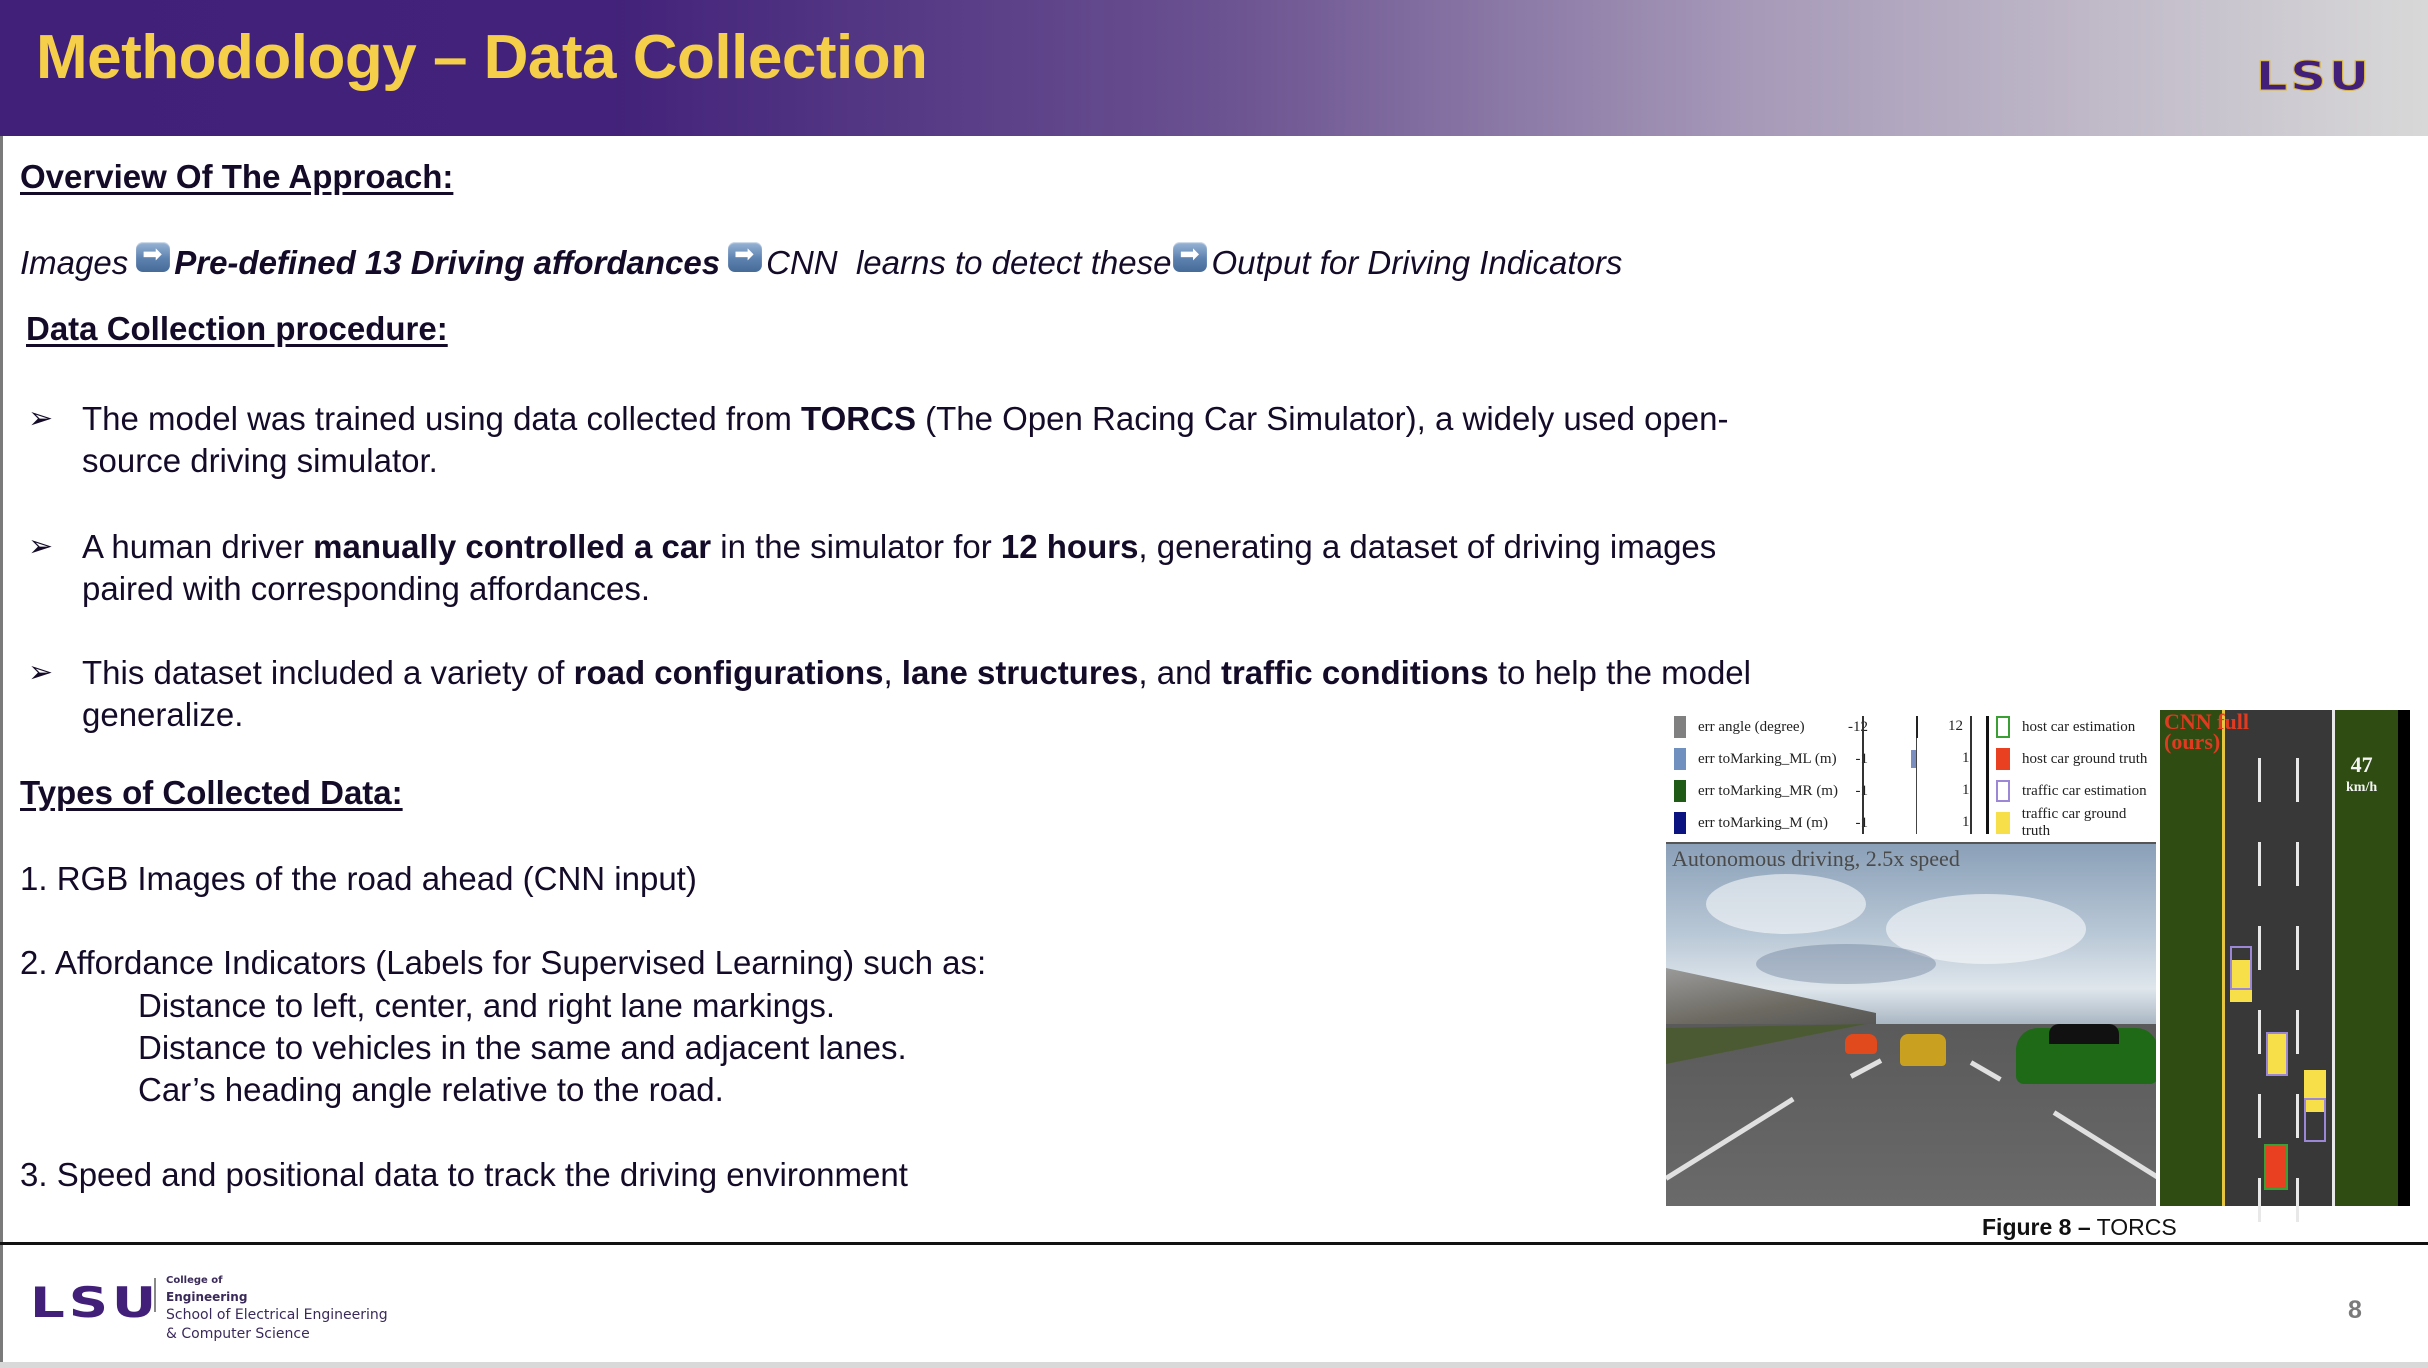 The image size is (2428, 1368). Describe the element at coordinates (2036, 1227) in the screenshot. I see `caption-label: Figure 8 –` at that location.